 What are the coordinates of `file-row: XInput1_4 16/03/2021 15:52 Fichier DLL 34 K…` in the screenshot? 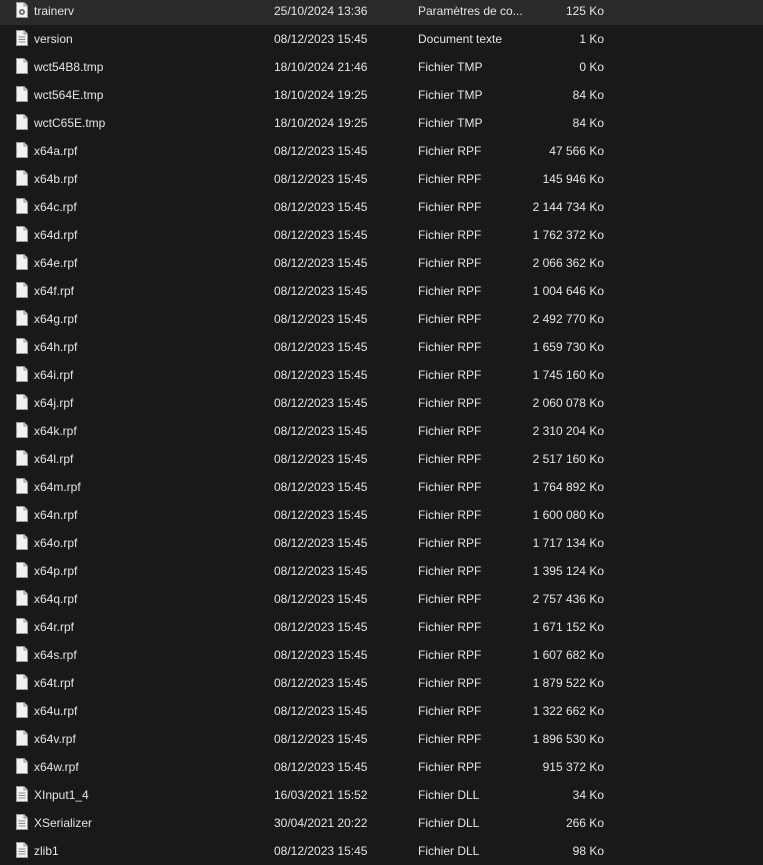 It's located at (381, 795).